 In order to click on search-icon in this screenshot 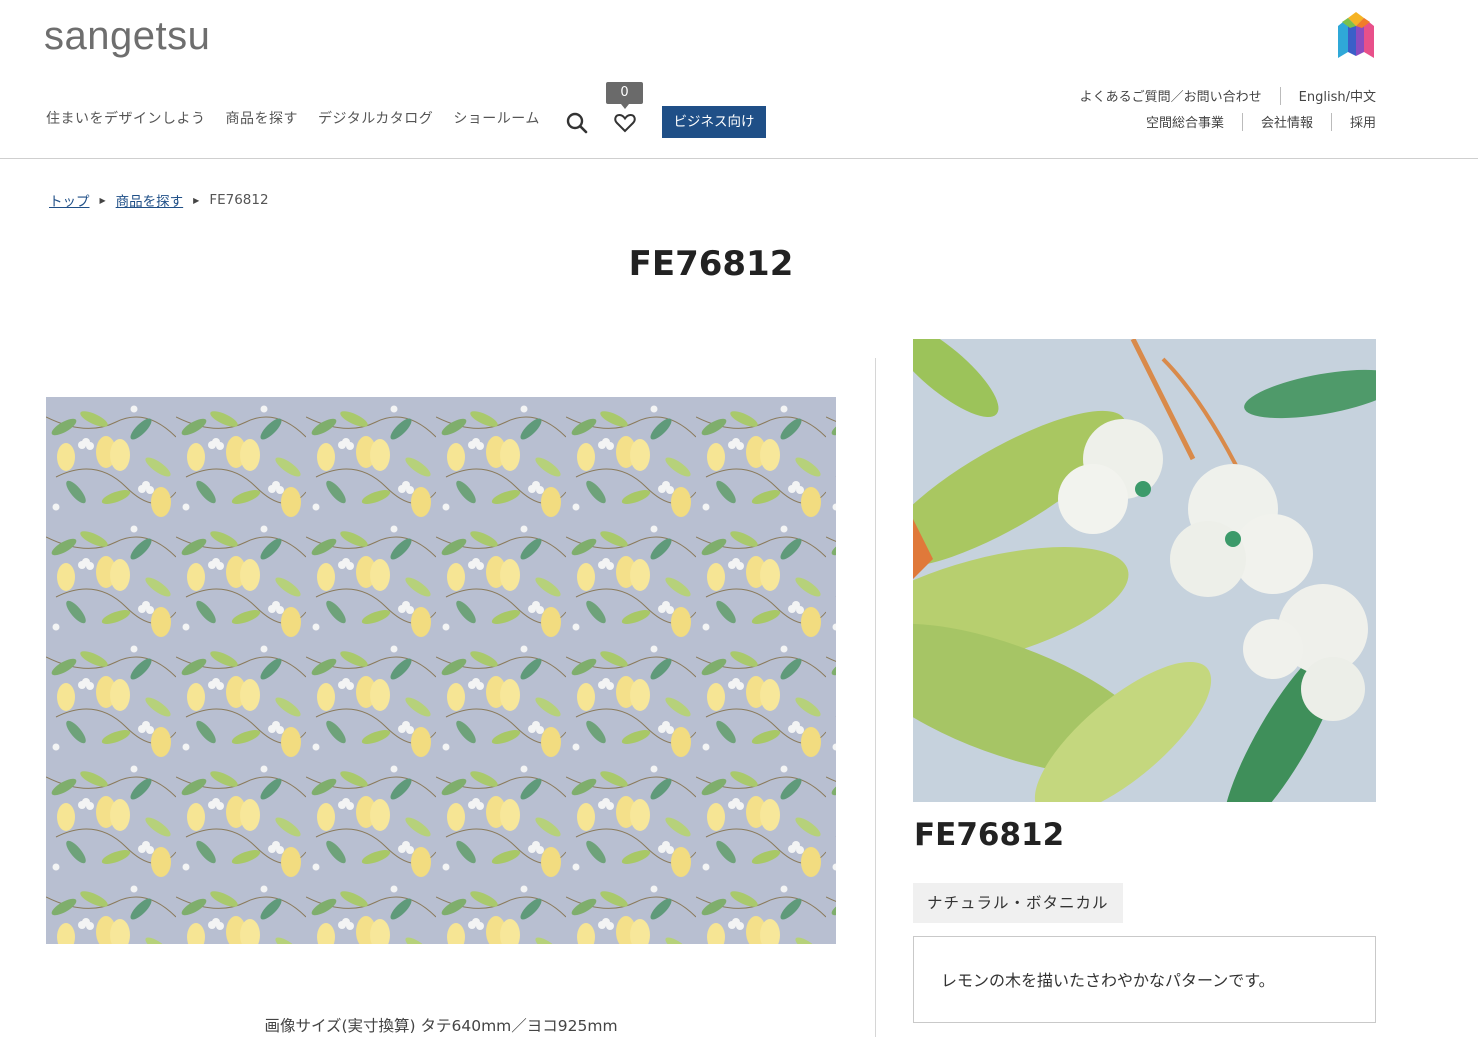, I will do `click(577, 123)`.